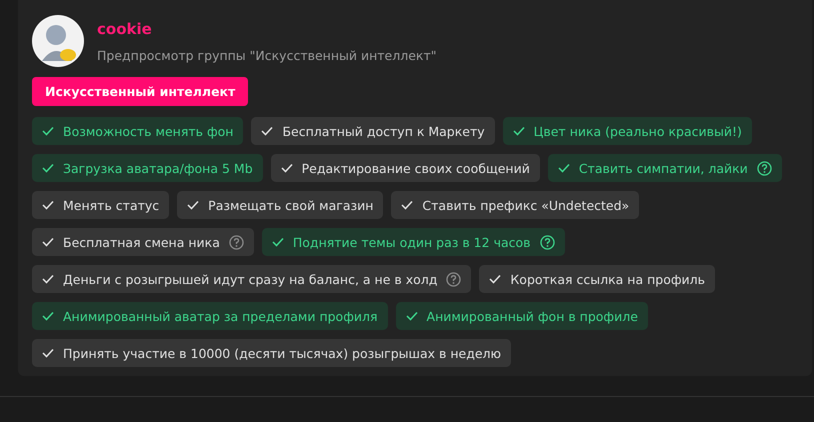 Image resolution: width=814 pixels, height=422 pixels. What do you see at coordinates (405, 168) in the screenshot?
I see `perk-chip: Редактирование своих сообщений` at bounding box center [405, 168].